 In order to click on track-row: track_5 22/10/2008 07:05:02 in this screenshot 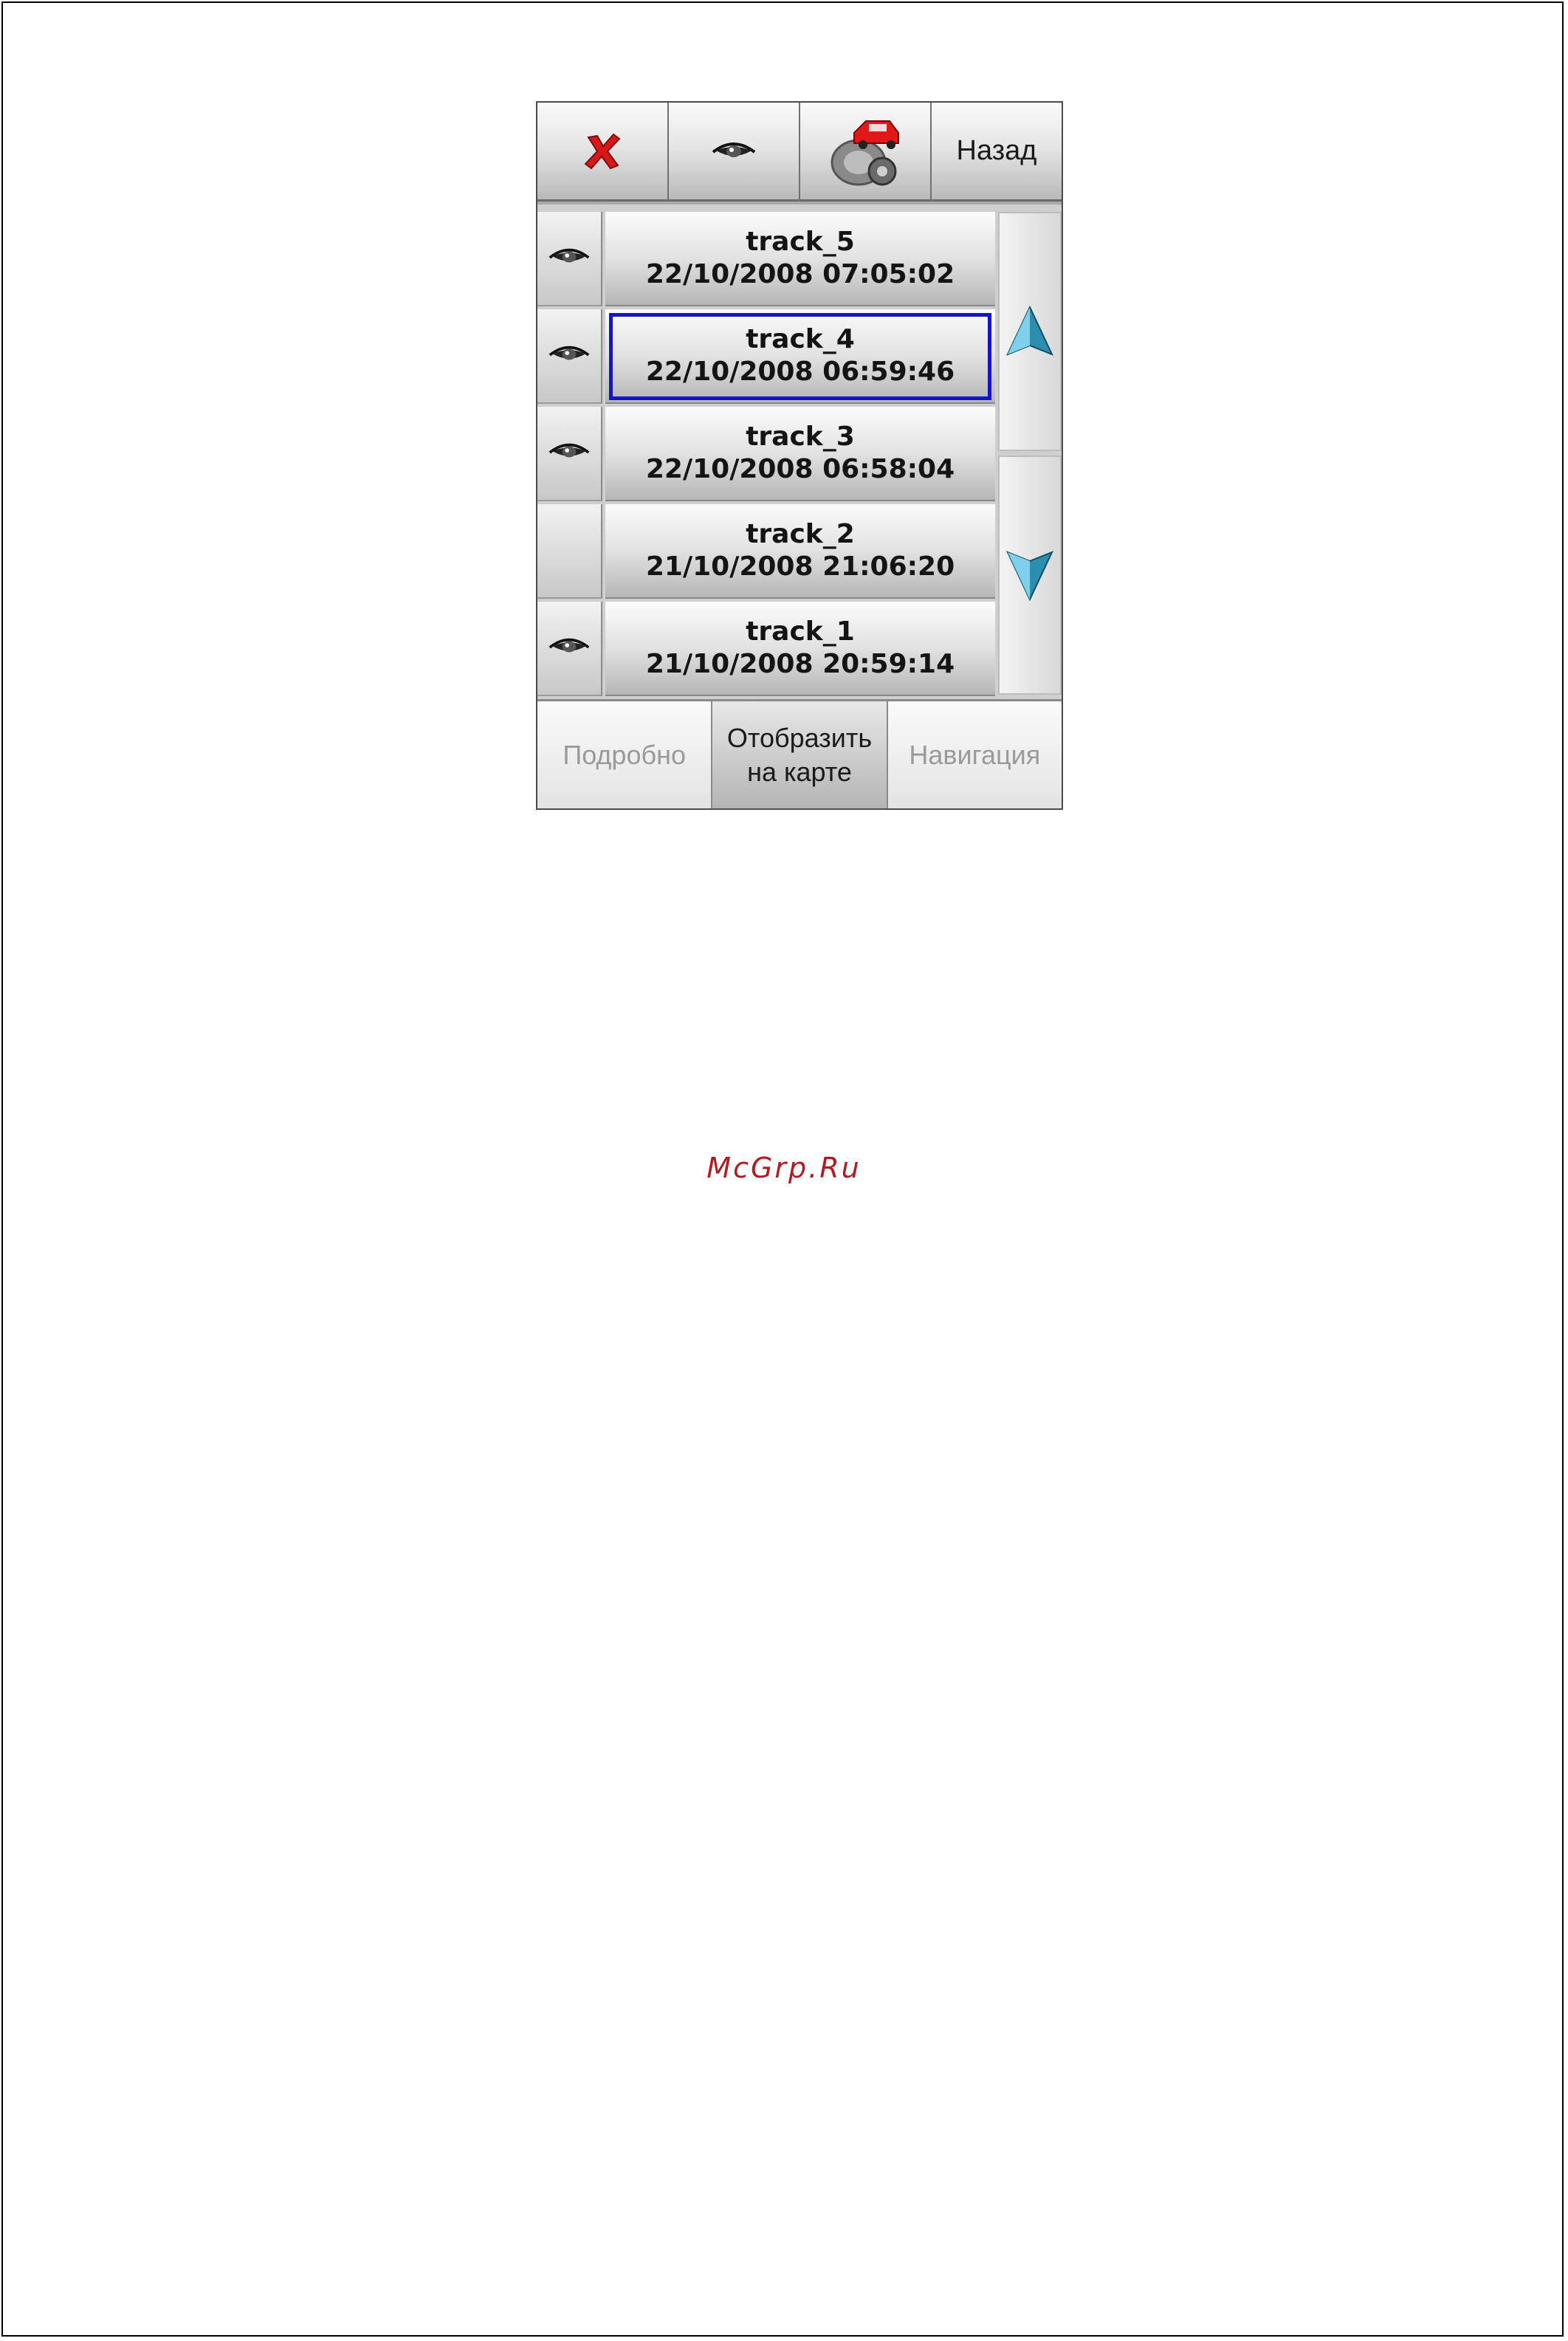, I will do `click(766, 259)`.